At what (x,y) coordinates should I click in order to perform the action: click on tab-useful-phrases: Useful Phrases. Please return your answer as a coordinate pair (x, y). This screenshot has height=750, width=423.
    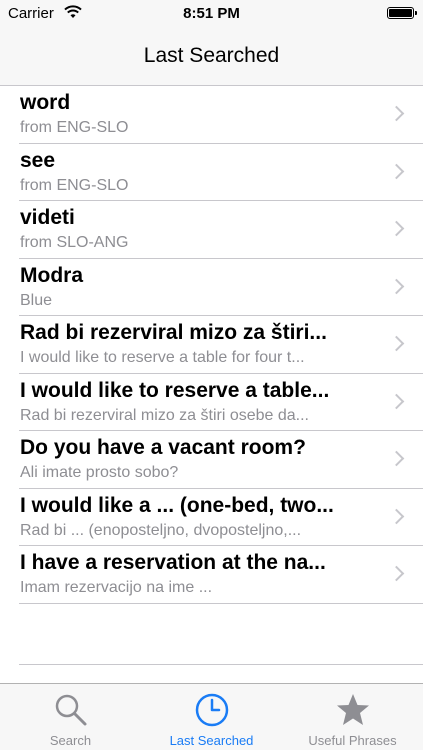
    Looking at the image, I should click on (352, 717).